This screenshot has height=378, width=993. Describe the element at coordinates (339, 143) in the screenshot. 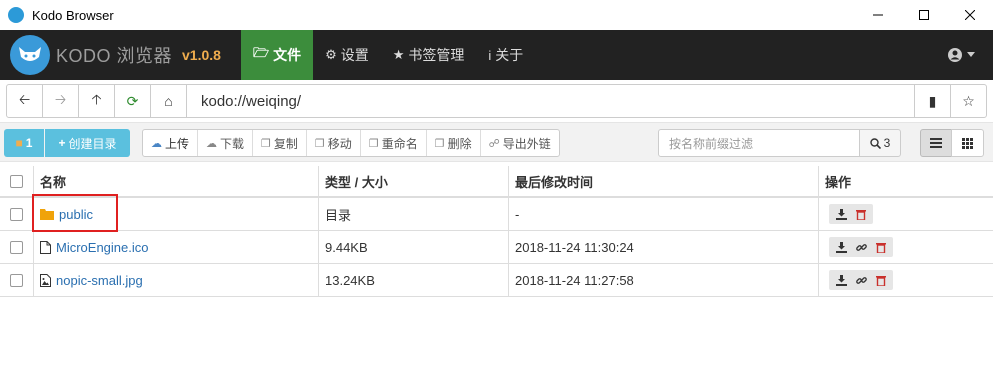

I see `move-label: 移动` at that location.